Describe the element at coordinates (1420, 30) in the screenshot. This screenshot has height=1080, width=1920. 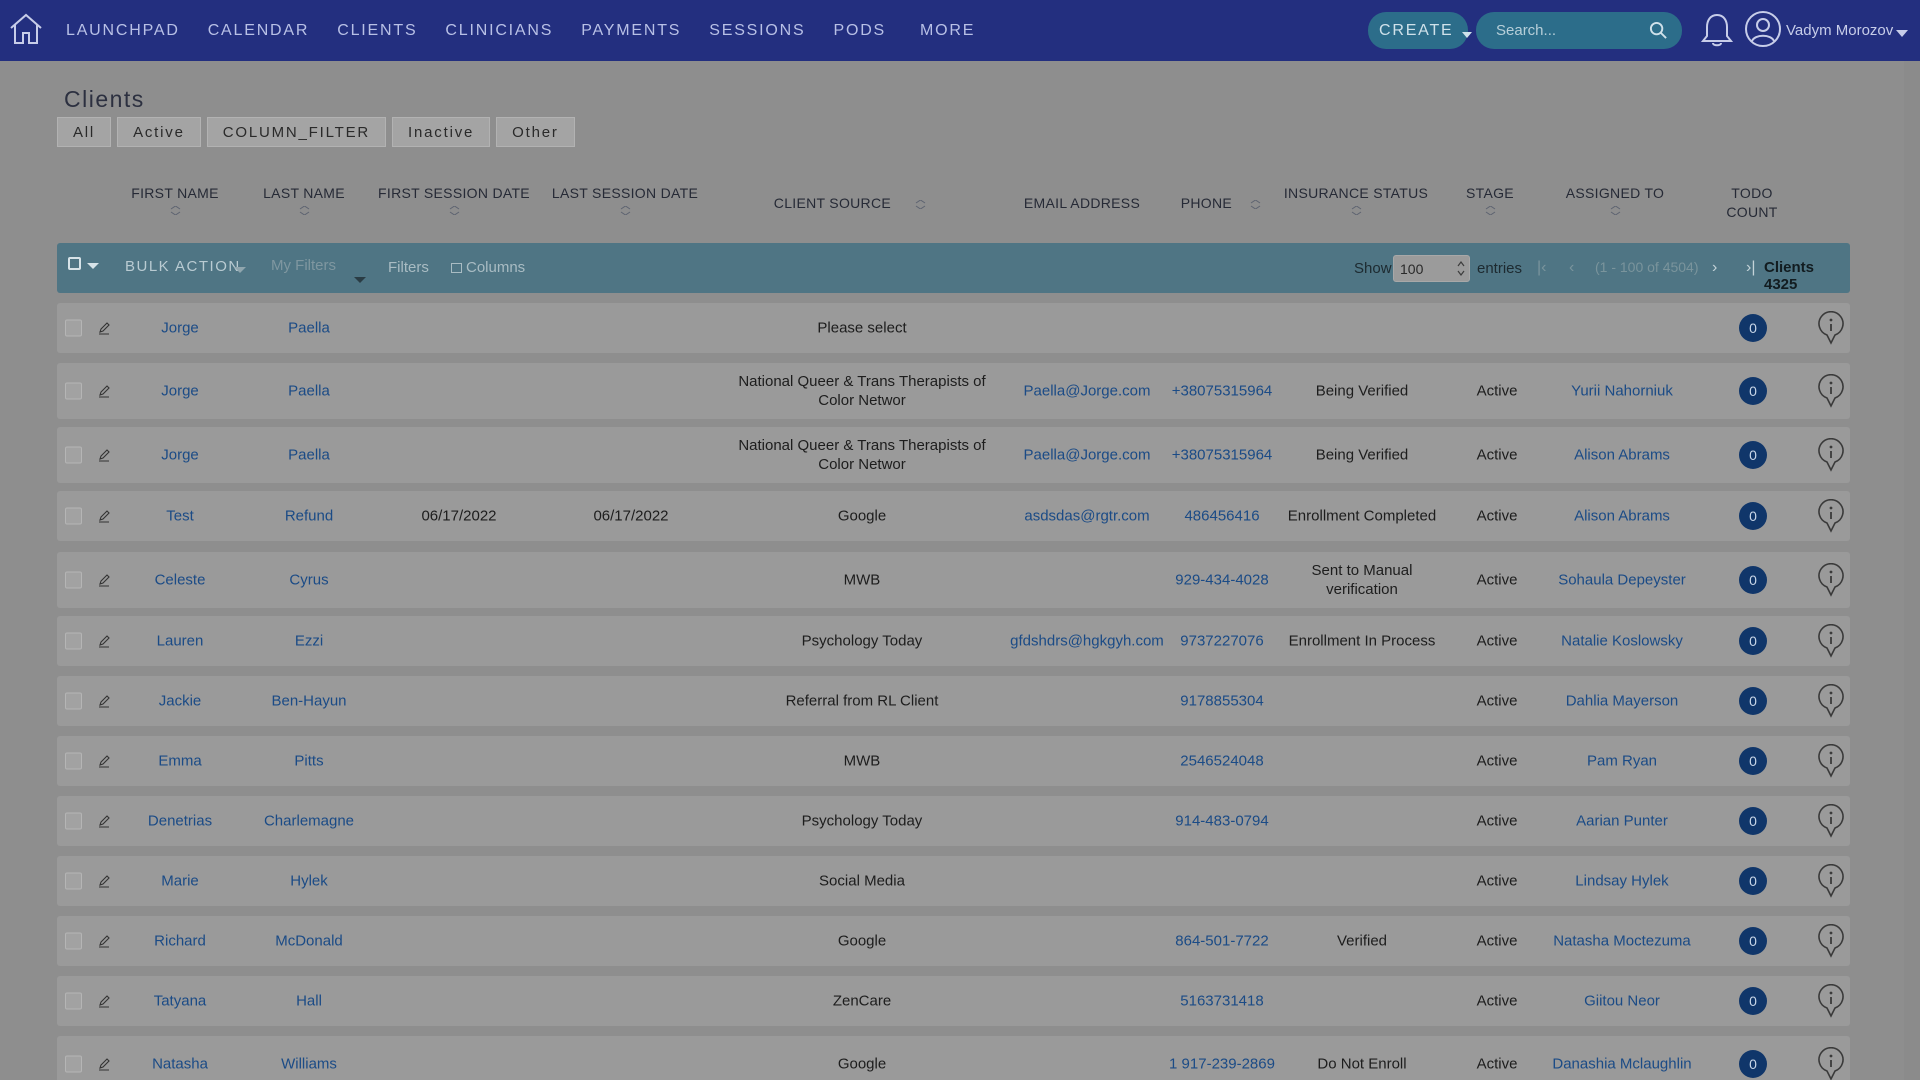
I see `create-button: CREATE` at that location.